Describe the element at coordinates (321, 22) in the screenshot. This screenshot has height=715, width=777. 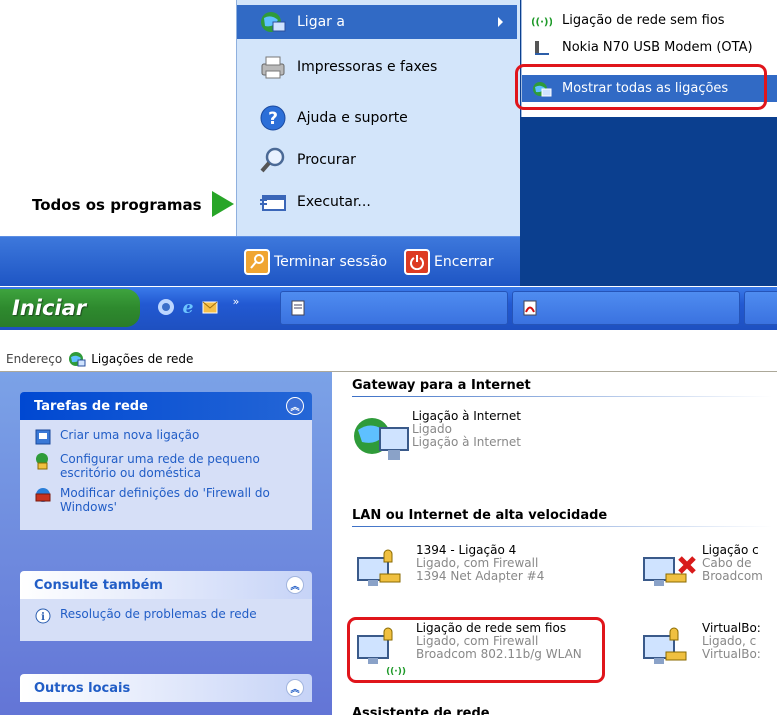
I see `menu-item-label: Ligar a` at that location.